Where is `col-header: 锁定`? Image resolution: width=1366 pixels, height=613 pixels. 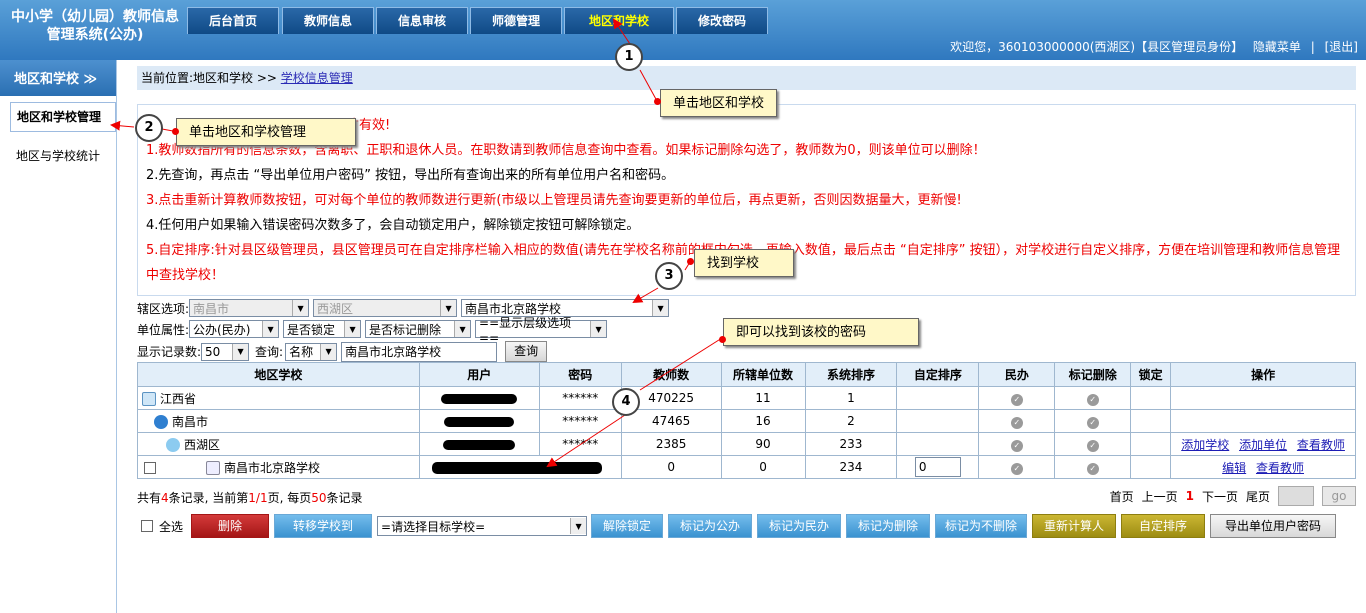
col-header: 锁定 is located at coordinates (1151, 374).